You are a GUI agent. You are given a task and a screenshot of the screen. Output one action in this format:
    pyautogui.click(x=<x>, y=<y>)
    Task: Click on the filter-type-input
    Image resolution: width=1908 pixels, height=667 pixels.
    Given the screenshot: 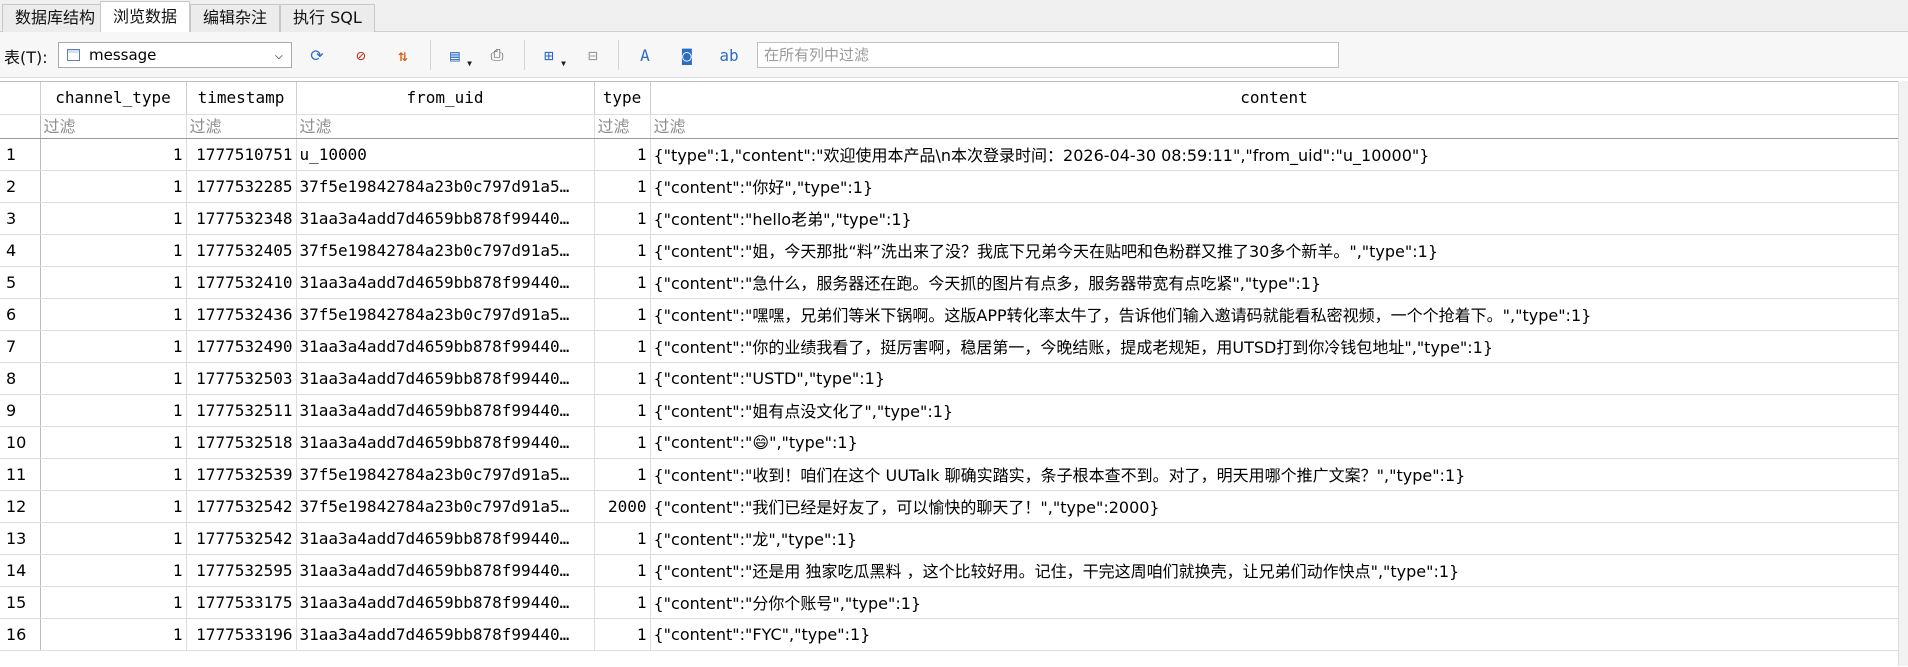 What is the action you would take?
    pyautogui.click(x=621, y=126)
    